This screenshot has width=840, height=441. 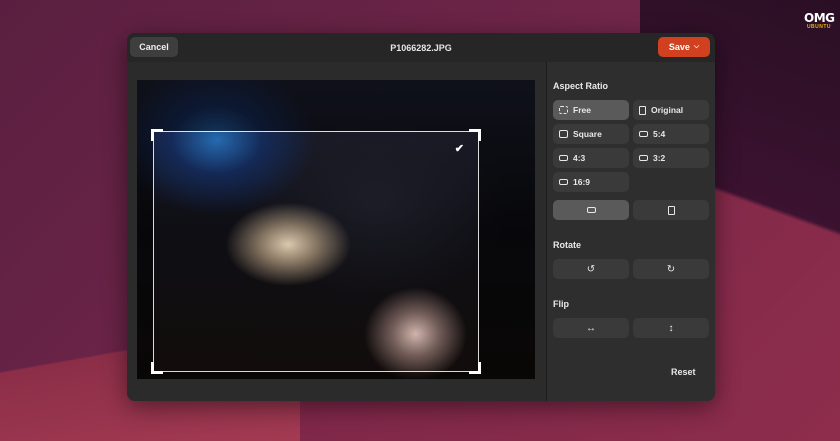 I want to click on crop-handle-top-left, so click(x=157, y=135).